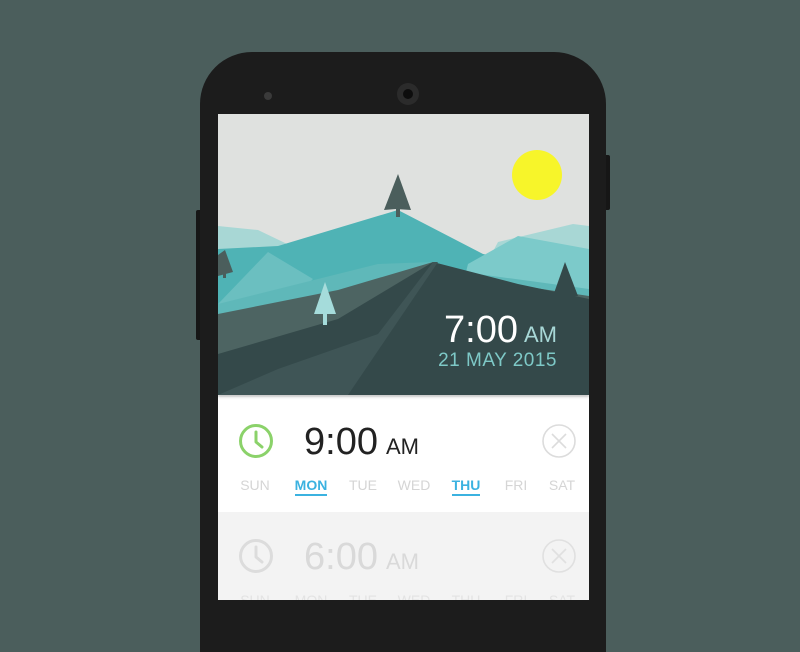 The width and height of the screenshot is (800, 652). I want to click on alarm-time-value: 6:00, so click(341, 557).